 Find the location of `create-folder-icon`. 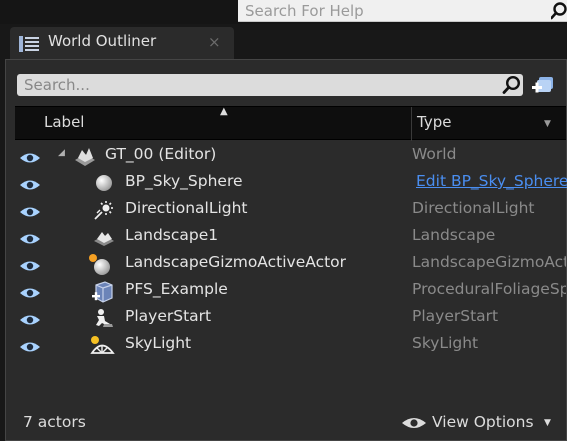

create-folder-icon is located at coordinates (543, 85).